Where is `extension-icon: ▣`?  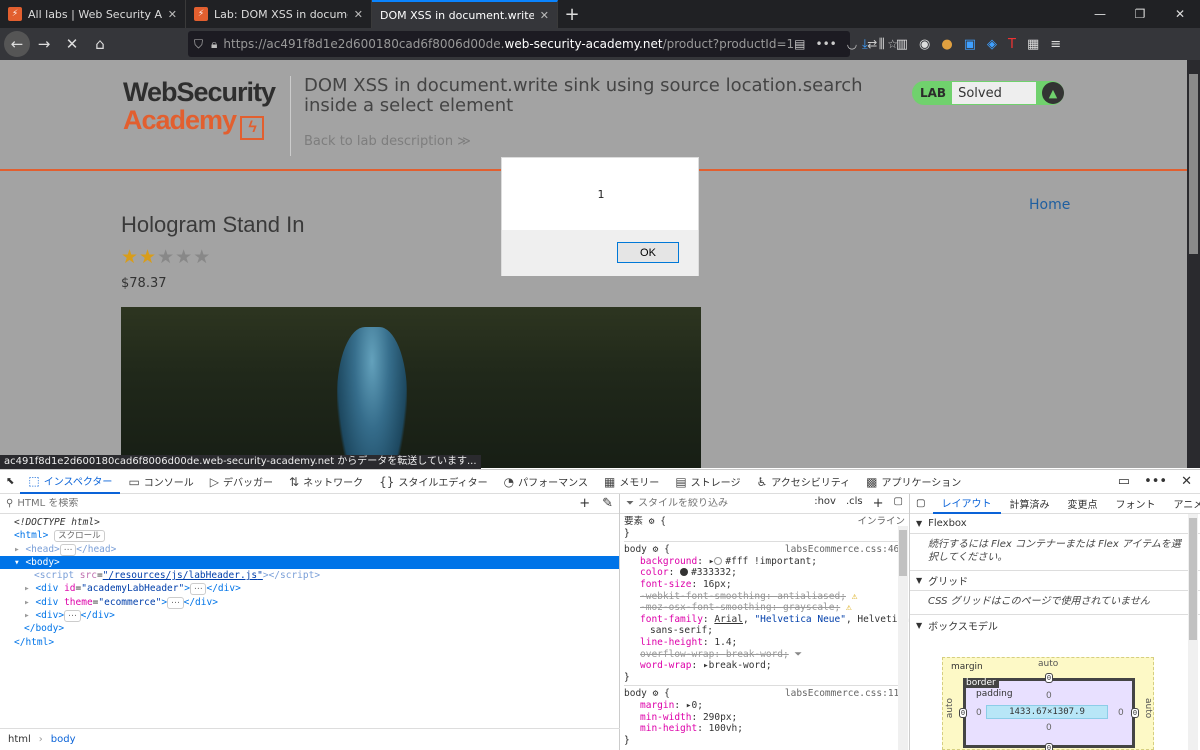 extension-icon: ▣ is located at coordinates (970, 44).